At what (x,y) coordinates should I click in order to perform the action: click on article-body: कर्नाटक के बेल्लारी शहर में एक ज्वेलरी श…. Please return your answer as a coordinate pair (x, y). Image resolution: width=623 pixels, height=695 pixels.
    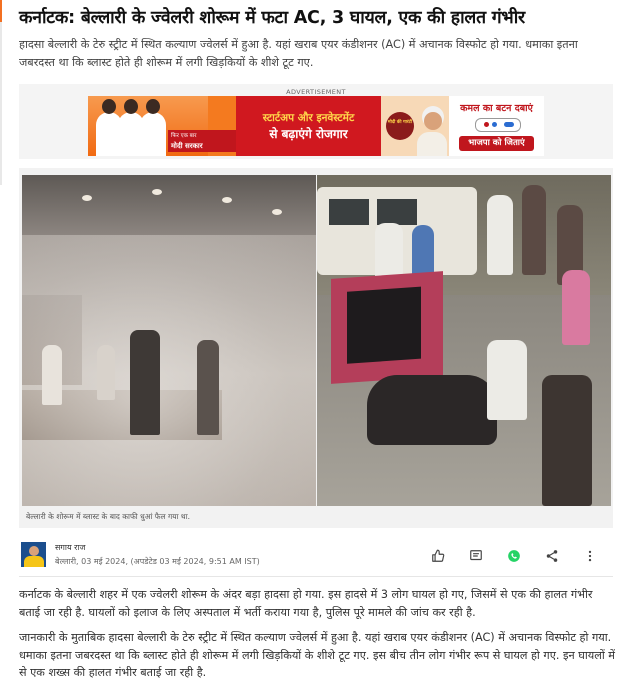
    Looking at the image, I should click on (317, 638).